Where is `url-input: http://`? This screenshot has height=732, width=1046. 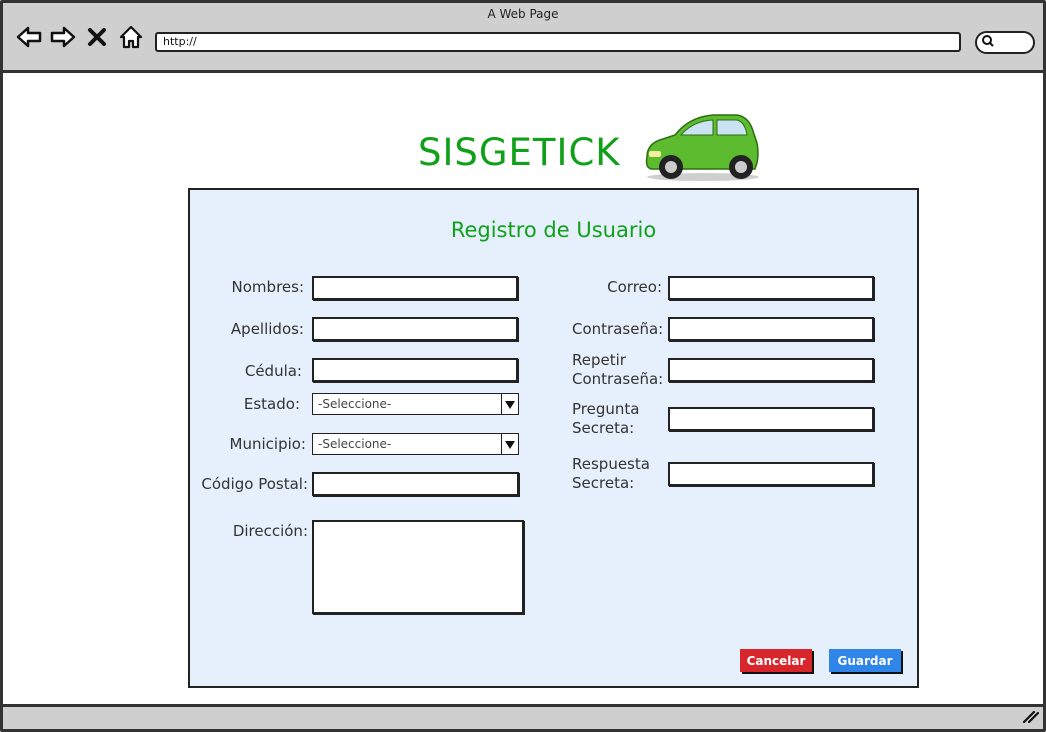
url-input: http:// is located at coordinates (558, 42).